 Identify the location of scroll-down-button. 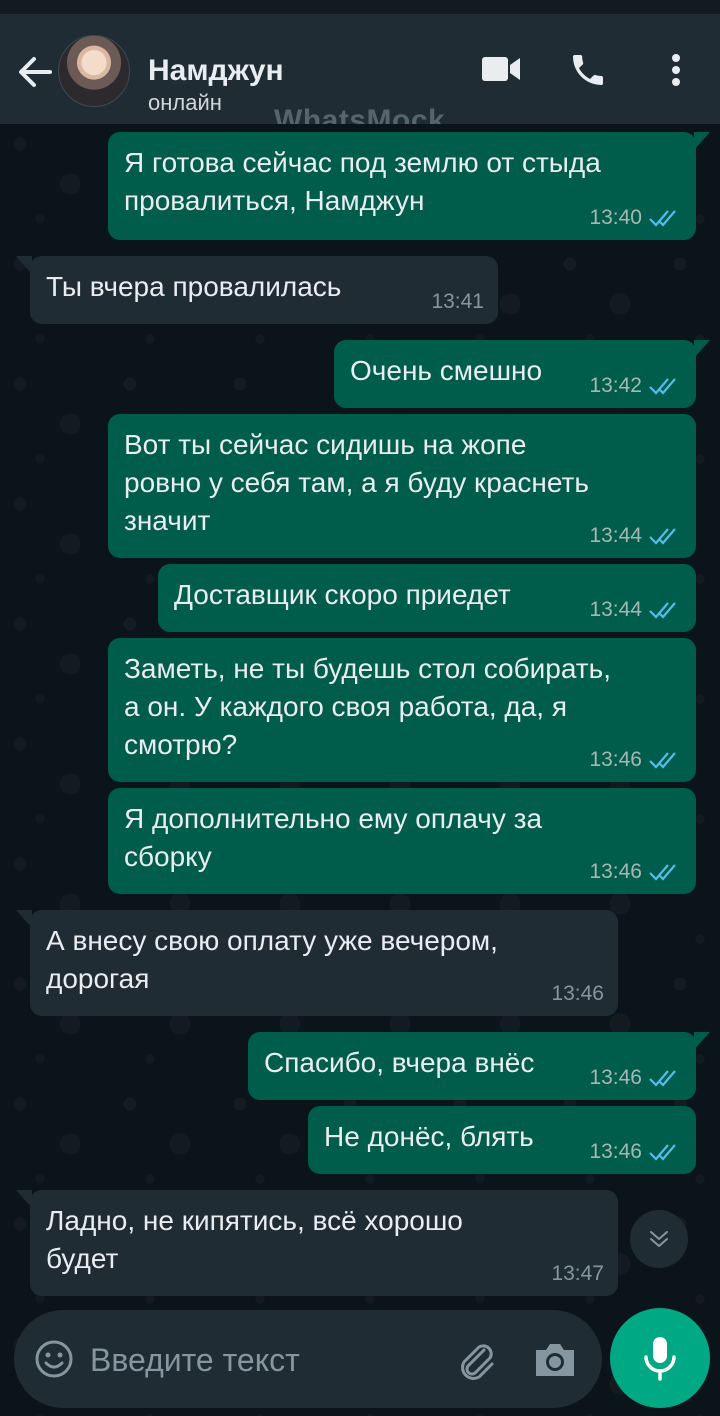
(659, 1239).